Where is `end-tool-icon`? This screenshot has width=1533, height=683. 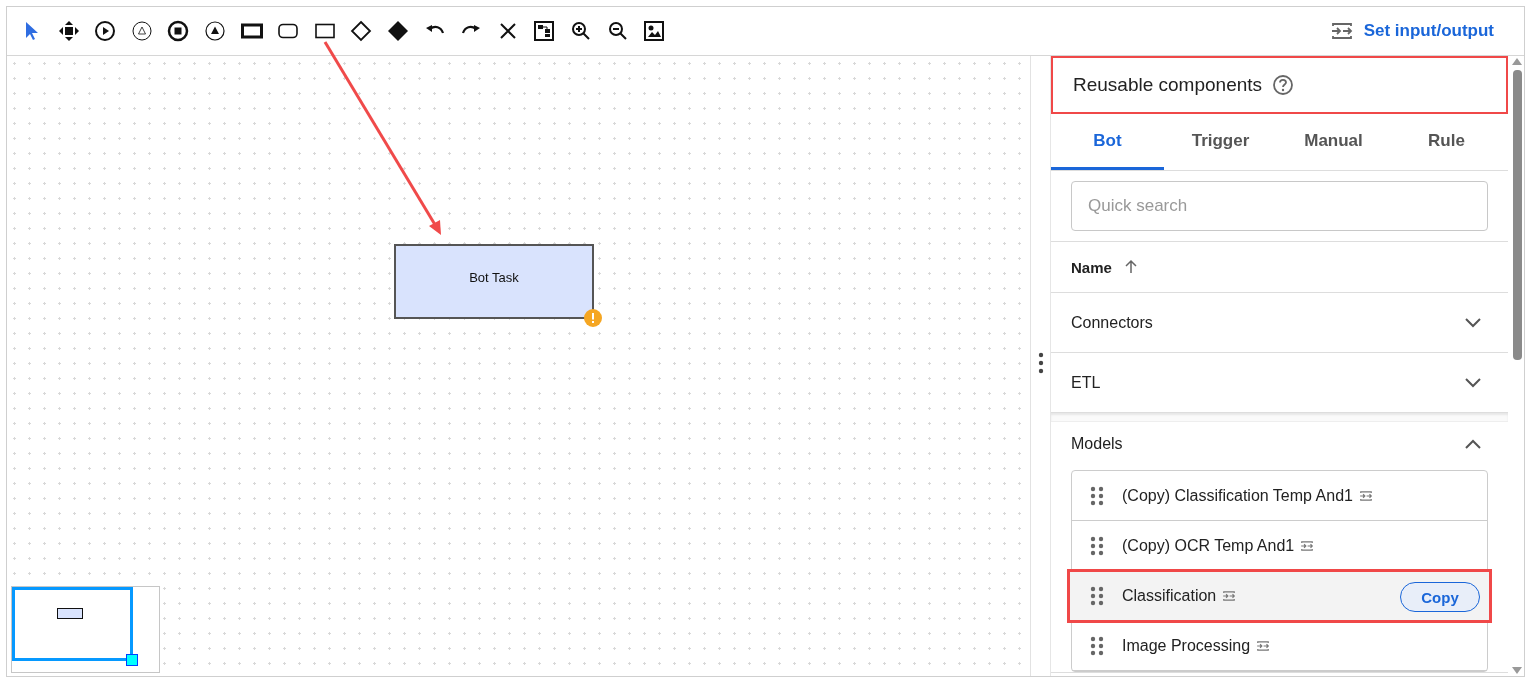
end-tool-icon is located at coordinates (178, 31).